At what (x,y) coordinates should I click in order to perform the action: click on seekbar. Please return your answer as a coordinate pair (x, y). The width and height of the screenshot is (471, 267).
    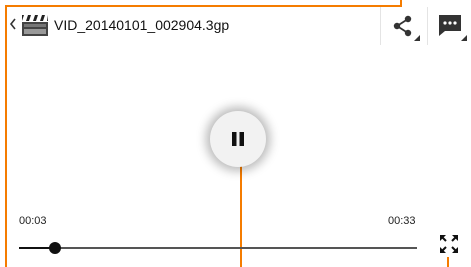
    Looking at the image, I should click on (218, 248).